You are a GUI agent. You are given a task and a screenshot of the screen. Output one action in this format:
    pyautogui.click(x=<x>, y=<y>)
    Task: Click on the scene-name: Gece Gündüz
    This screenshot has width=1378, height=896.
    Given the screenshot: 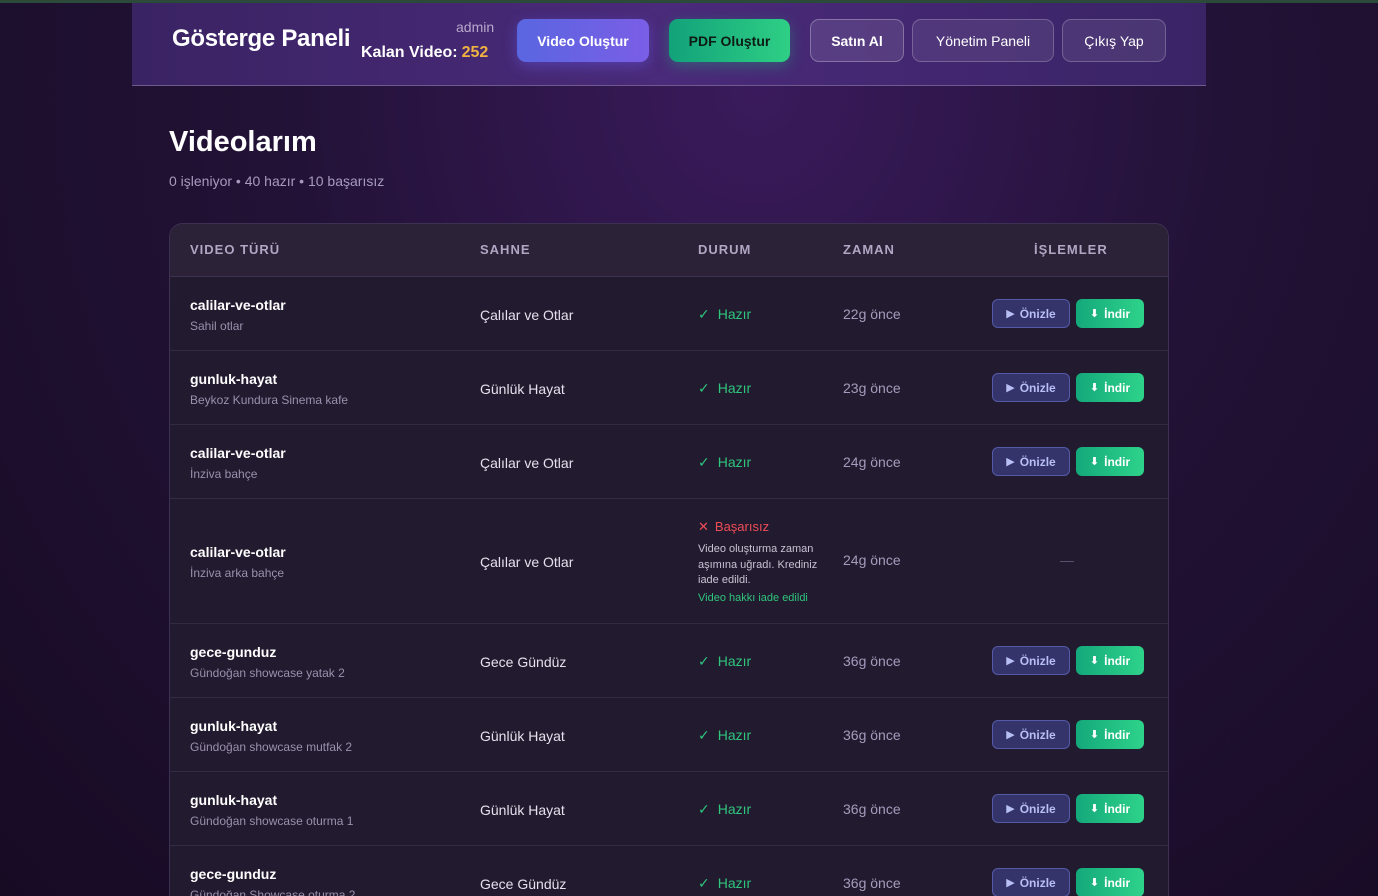 What is the action you would take?
    pyautogui.click(x=523, y=884)
    